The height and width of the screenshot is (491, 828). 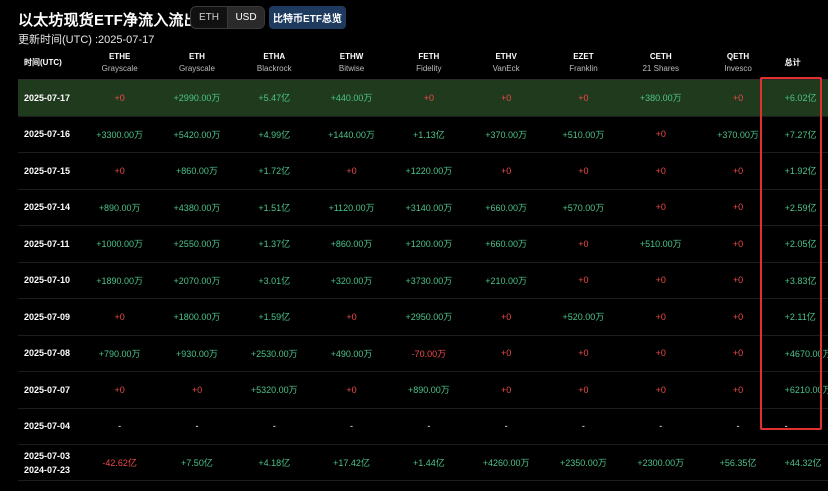 What do you see at coordinates (47, 170) in the screenshot?
I see `row-date: 2025-07-15` at bounding box center [47, 170].